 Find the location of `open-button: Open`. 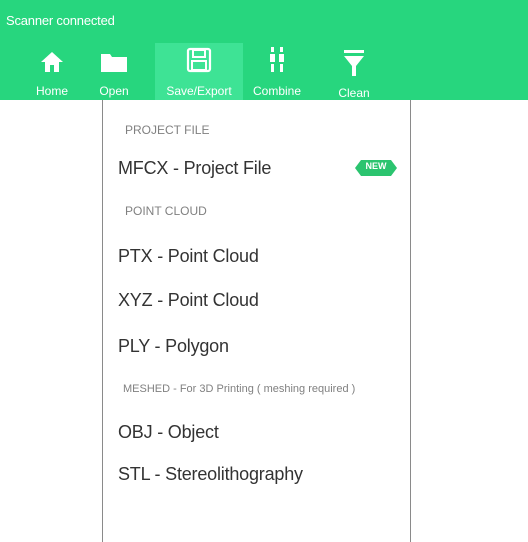

open-button: Open is located at coordinates (114, 71).